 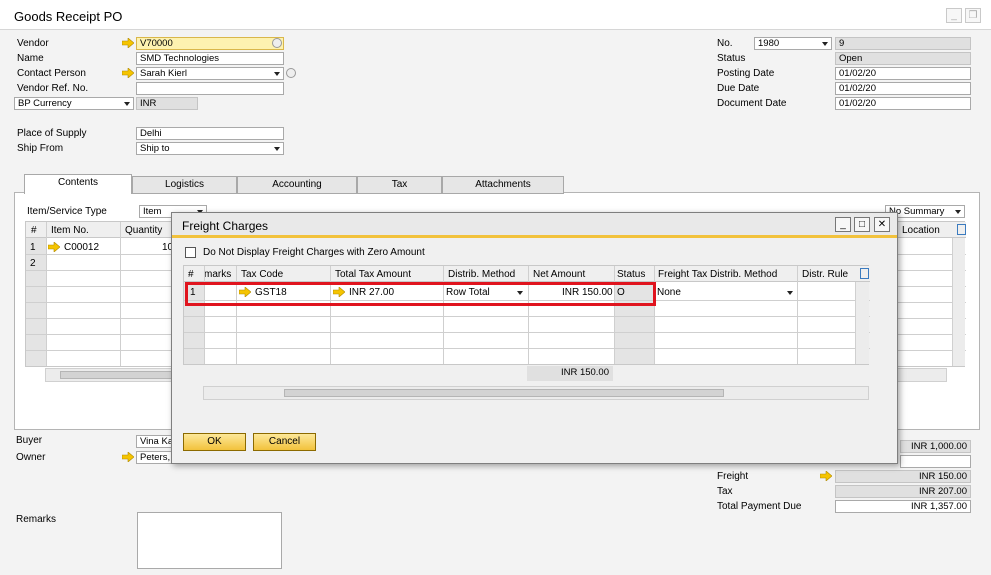 I want to click on document-number-field: 9, so click(x=903, y=43).